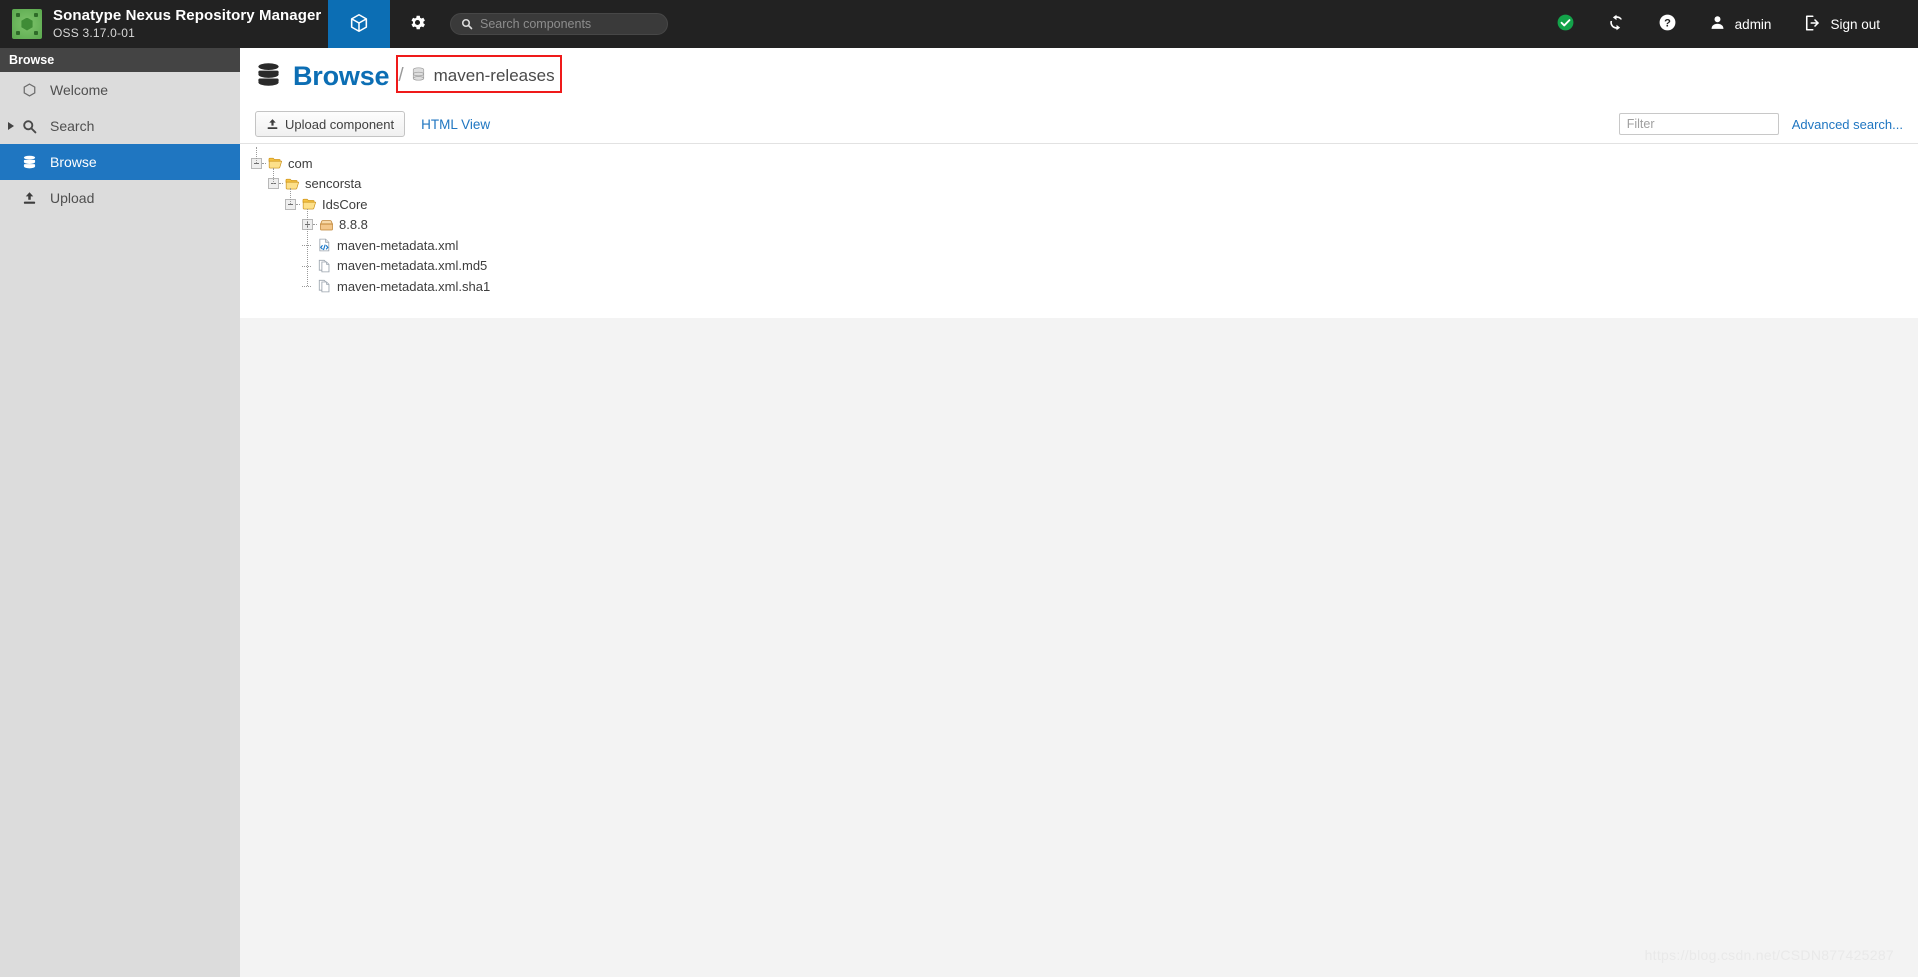 The height and width of the screenshot is (977, 1918). I want to click on settings-button, so click(417, 24).